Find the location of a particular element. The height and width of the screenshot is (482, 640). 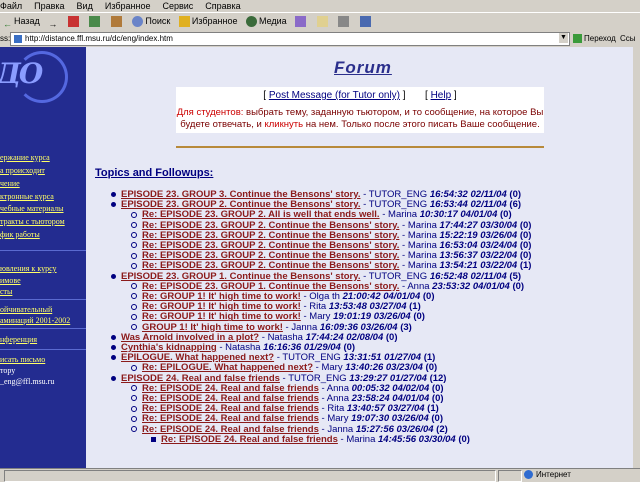

print-icon is located at coordinates (344, 22).